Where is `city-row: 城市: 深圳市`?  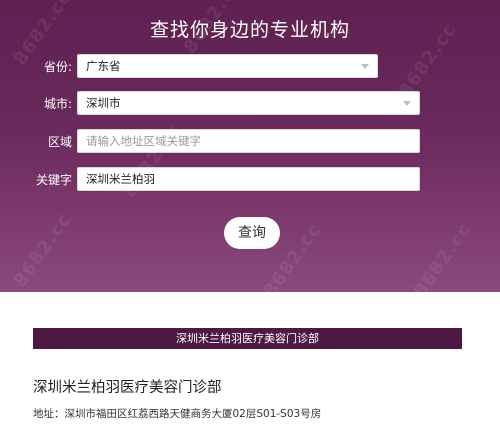
city-row: 城市: 深圳市 is located at coordinates (250, 104).